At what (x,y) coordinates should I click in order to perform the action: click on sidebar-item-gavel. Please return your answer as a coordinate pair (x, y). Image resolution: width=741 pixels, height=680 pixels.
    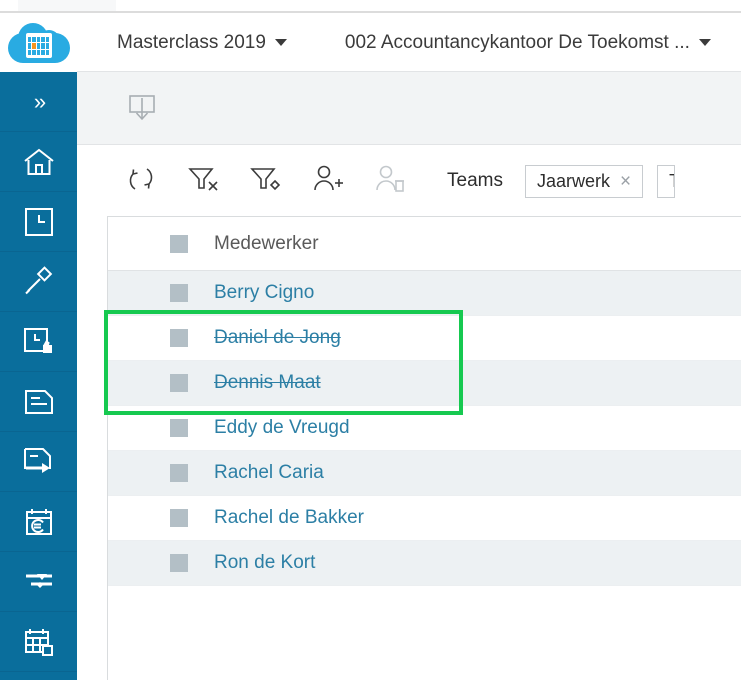
    Looking at the image, I should click on (38, 282).